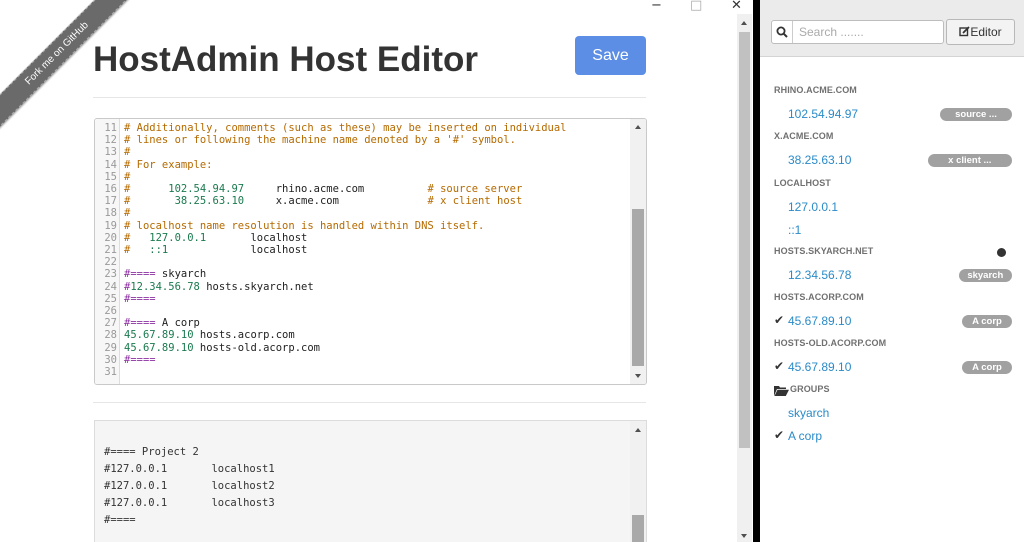 This screenshot has height=542, width=1024. I want to click on window-scrollbar, so click(744, 278).